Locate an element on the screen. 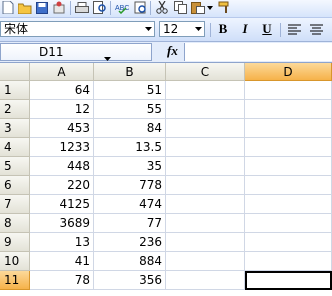 This screenshot has width=332, height=296. spelling-icon: ABC is located at coordinates (122, 7).